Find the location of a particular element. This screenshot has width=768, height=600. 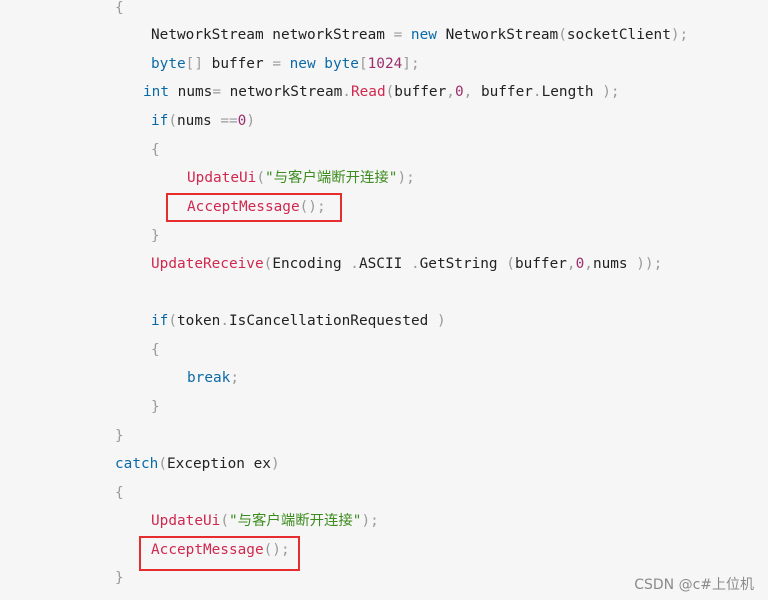

code-token: )); is located at coordinates (649, 264).